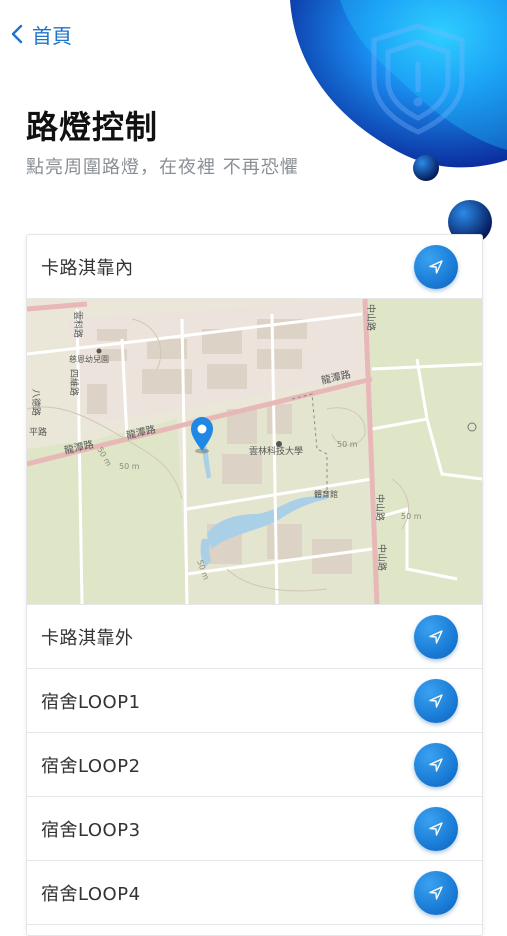  I want to click on map-label-university: 雲林科技大學, so click(276, 451).